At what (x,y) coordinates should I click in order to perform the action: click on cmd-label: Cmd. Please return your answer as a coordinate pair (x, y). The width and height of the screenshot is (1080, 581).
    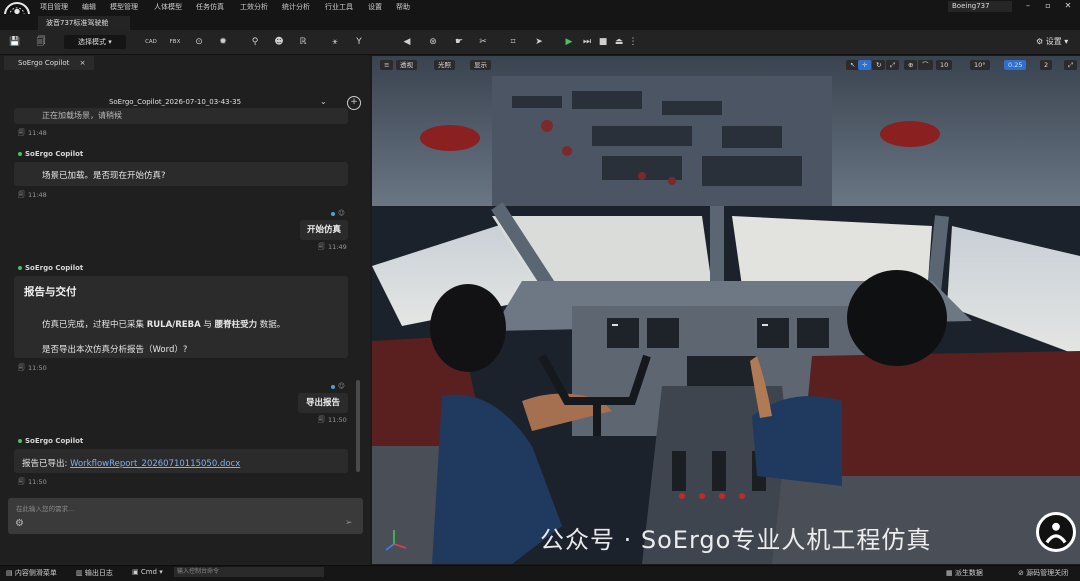
    Looking at the image, I should click on (148, 572).